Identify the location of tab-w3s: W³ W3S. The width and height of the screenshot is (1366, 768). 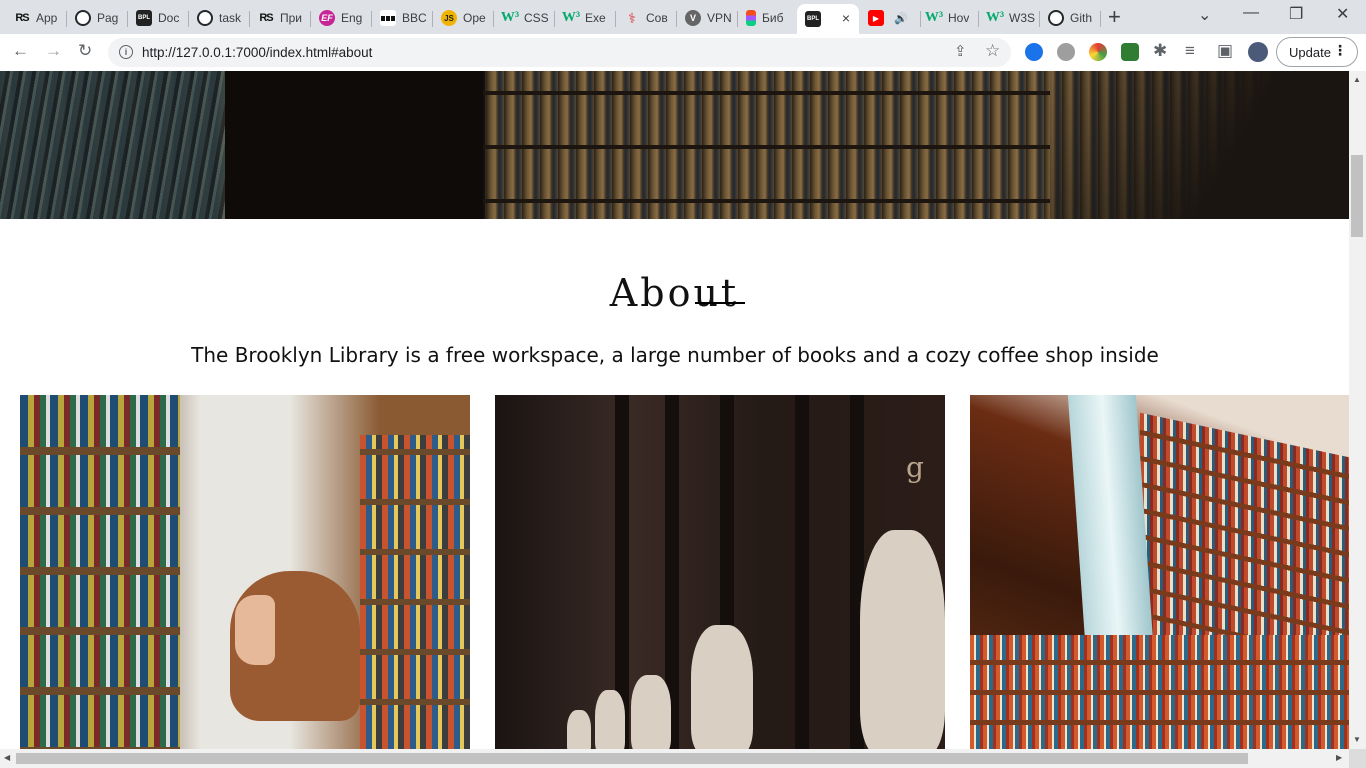
(1009, 18).